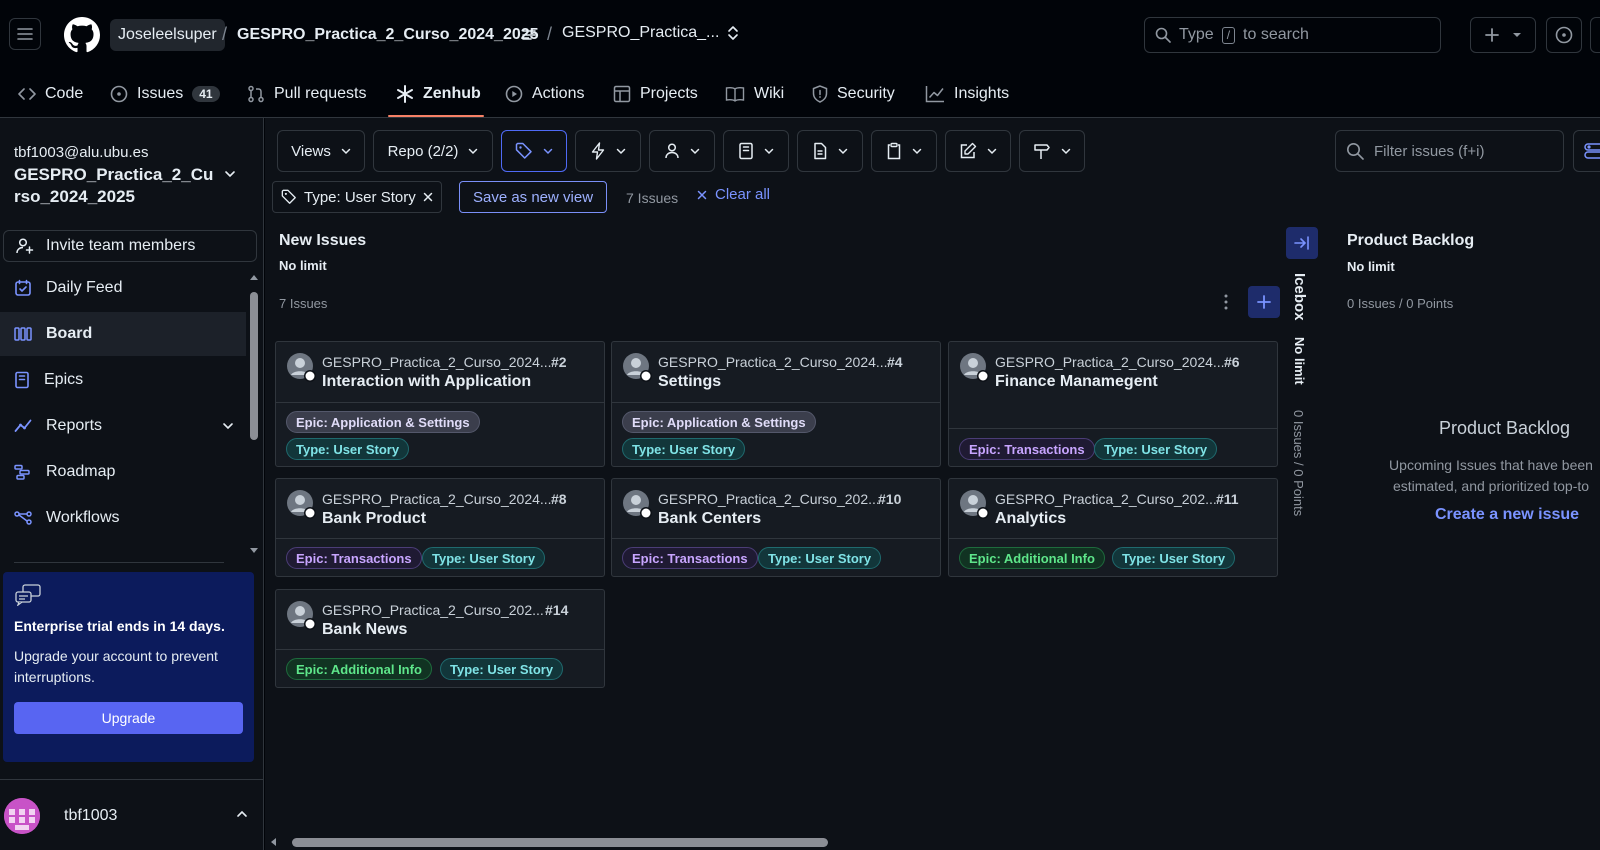 The height and width of the screenshot is (850, 1600). I want to click on epic-filter-dropdown, so click(756, 151).